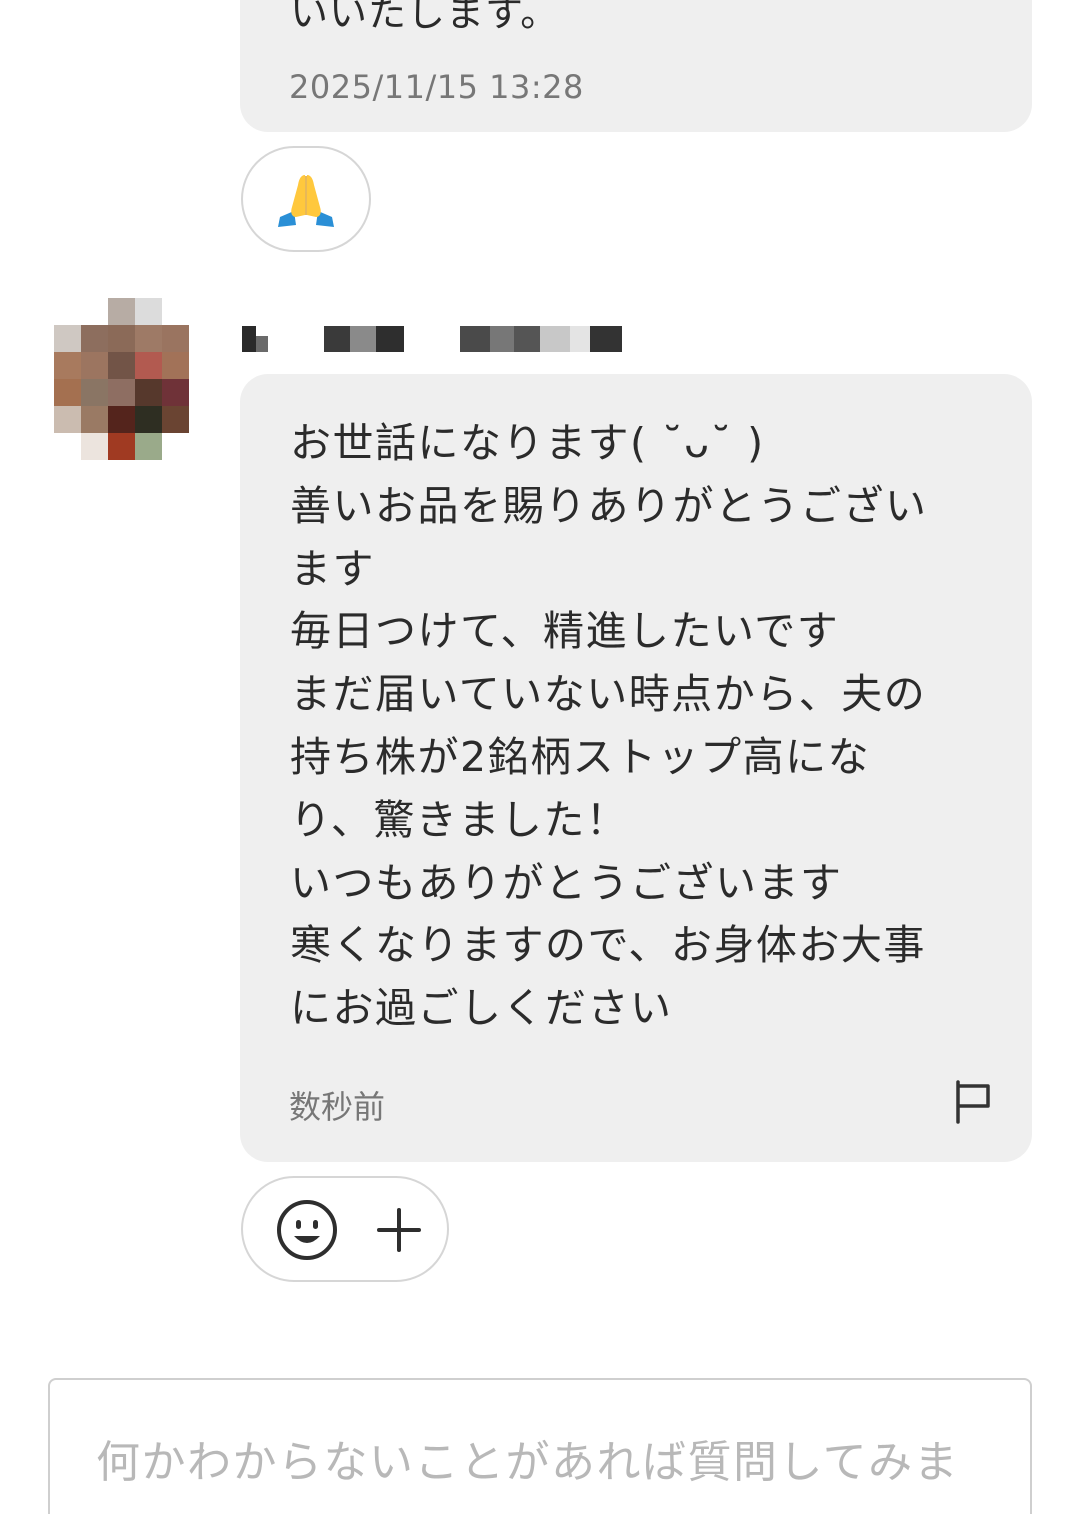  What do you see at coordinates (459, 819) in the screenshot?
I see `message-line: り、驚きました！` at bounding box center [459, 819].